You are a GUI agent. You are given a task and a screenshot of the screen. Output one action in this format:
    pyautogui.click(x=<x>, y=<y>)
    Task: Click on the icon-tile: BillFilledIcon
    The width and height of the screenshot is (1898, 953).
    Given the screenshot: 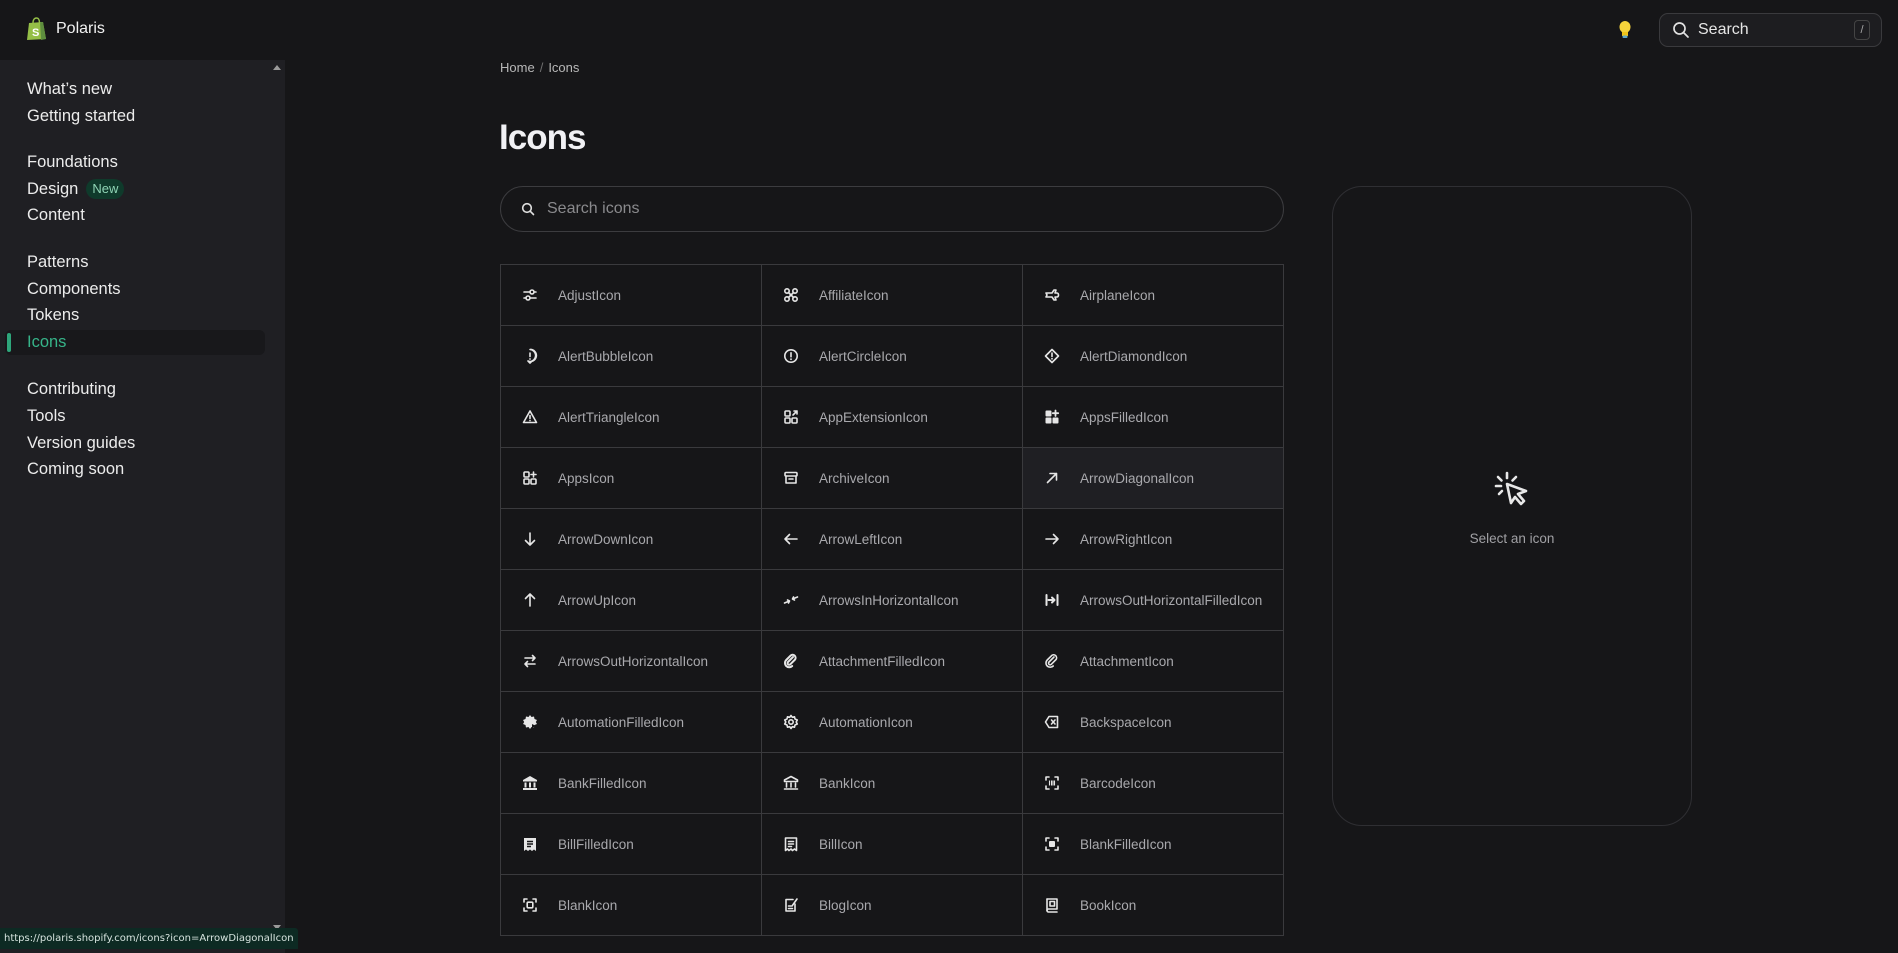 What is the action you would take?
    pyautogui.click(x=631, y=844)
    